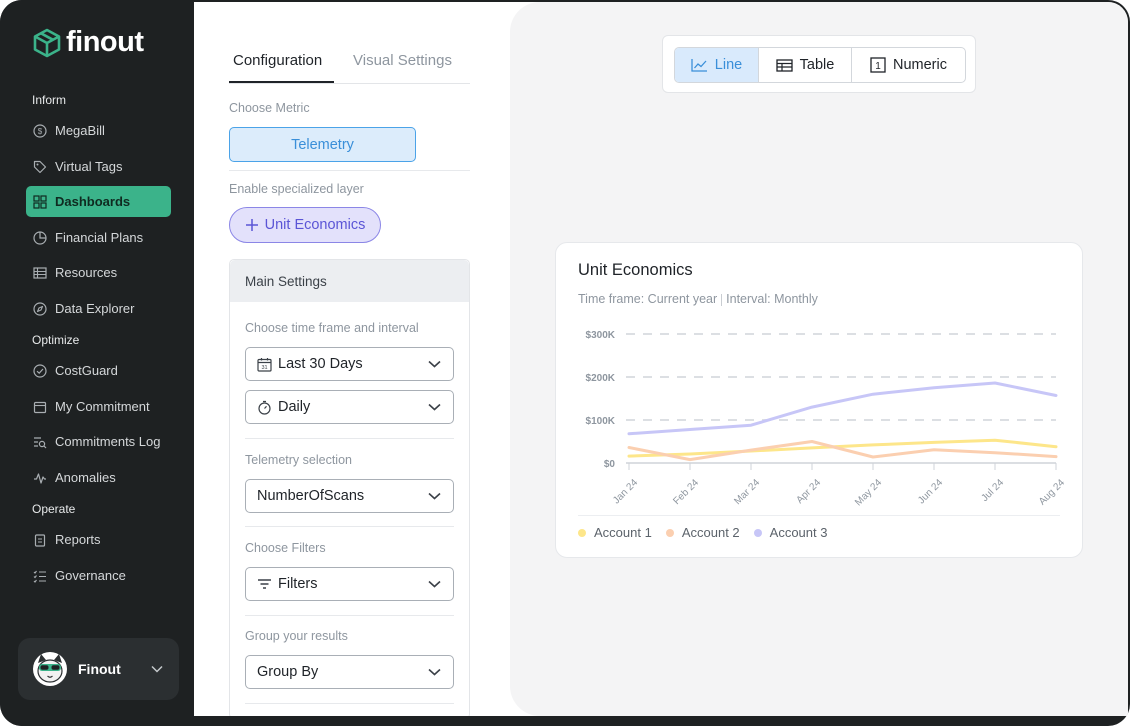 The height and width of the screenshot is (726, 1130). Describe the element at coordinates (49, 100) in the screenshot. I see `section-inform: Inform` at that location.